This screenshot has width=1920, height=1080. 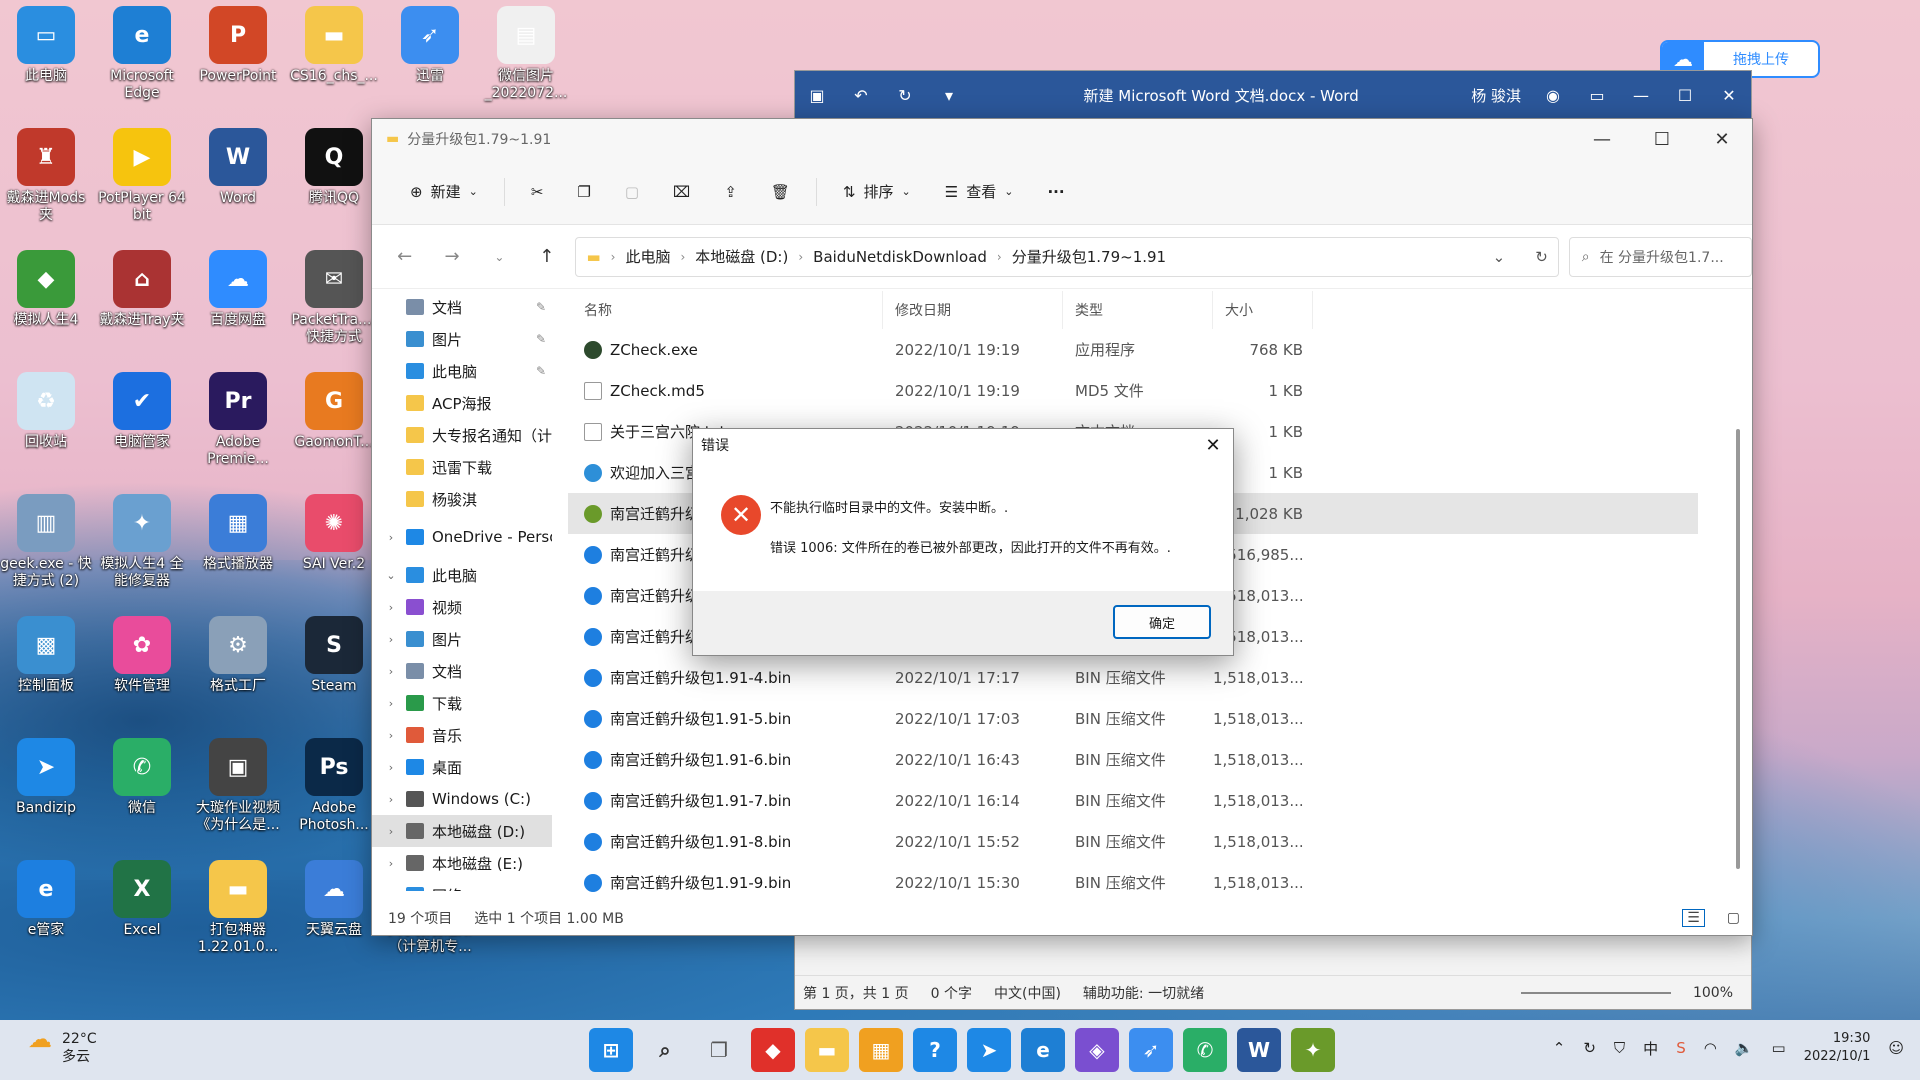 I want to click on volume-icon: 🔈, so click(x=1744, y=1048).